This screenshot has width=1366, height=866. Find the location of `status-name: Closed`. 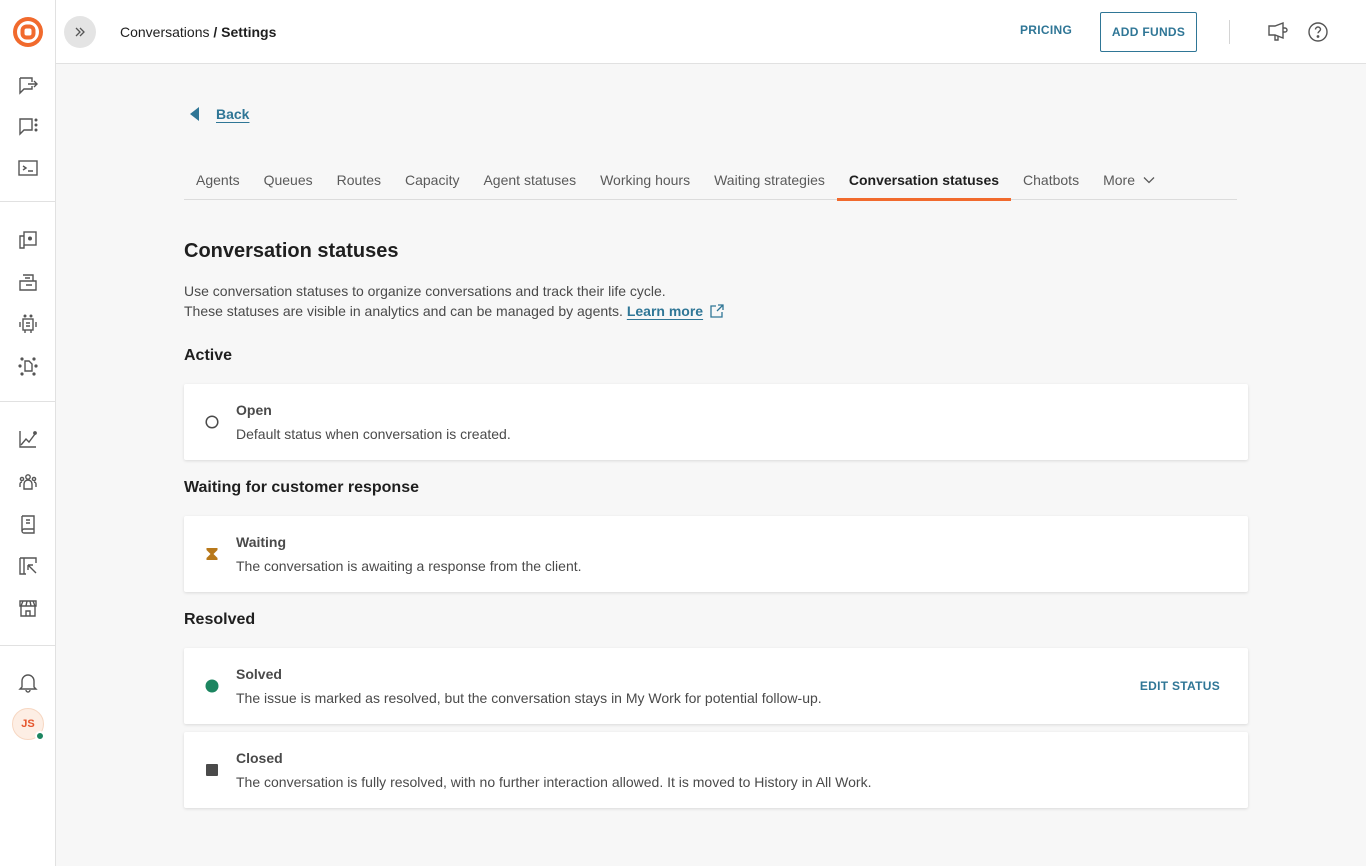

status-name: Closed is located at coordinates (259, 758).